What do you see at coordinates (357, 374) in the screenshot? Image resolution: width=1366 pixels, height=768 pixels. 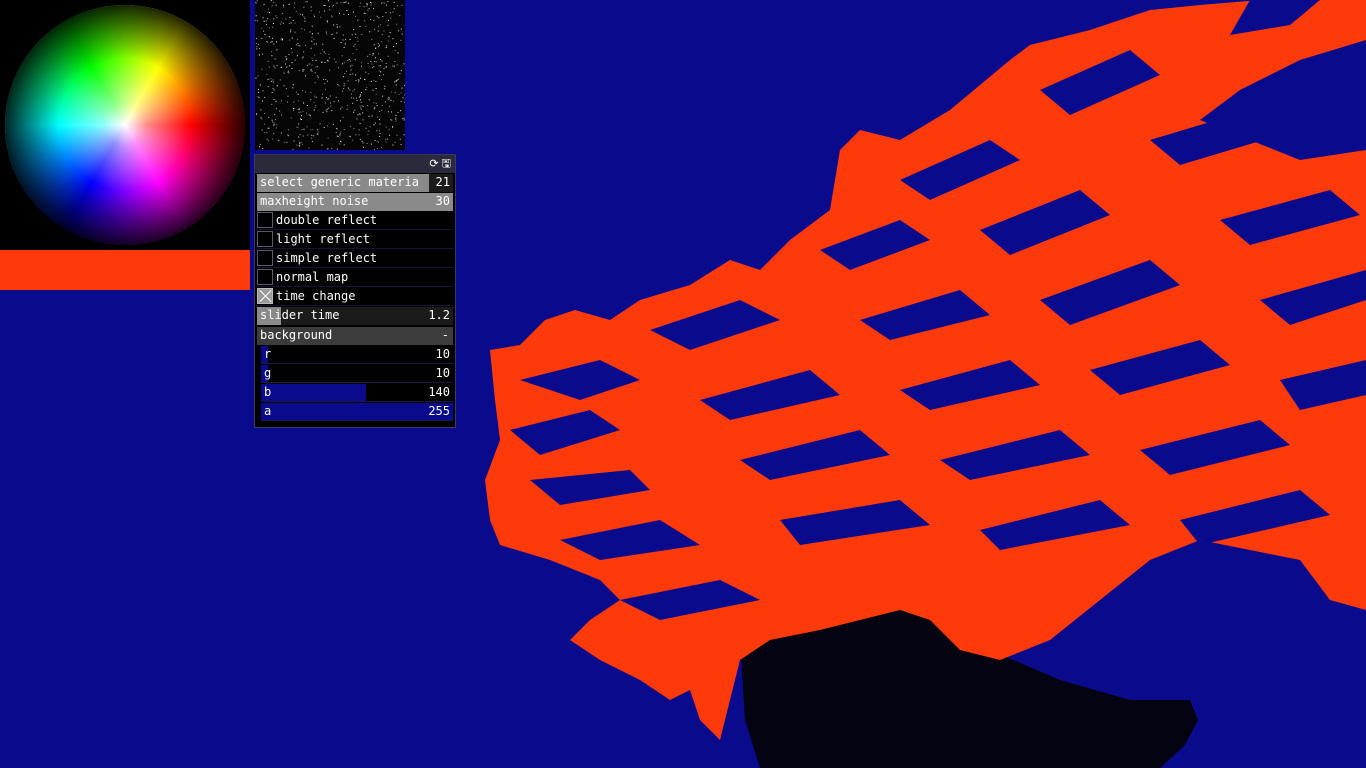 I see `background-g-slider: g 10` at bounding box center [357, 374].